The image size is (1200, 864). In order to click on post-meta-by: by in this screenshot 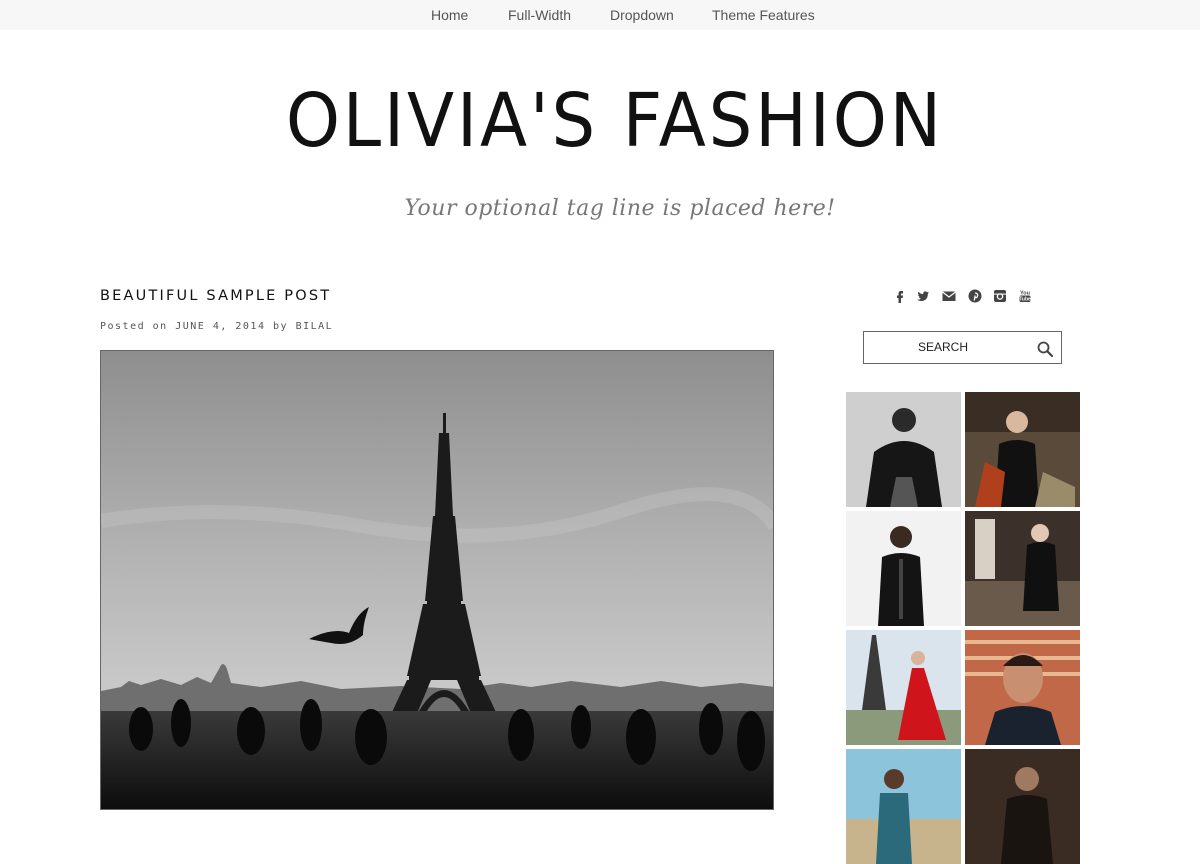, I will do `click(280, 326)`.